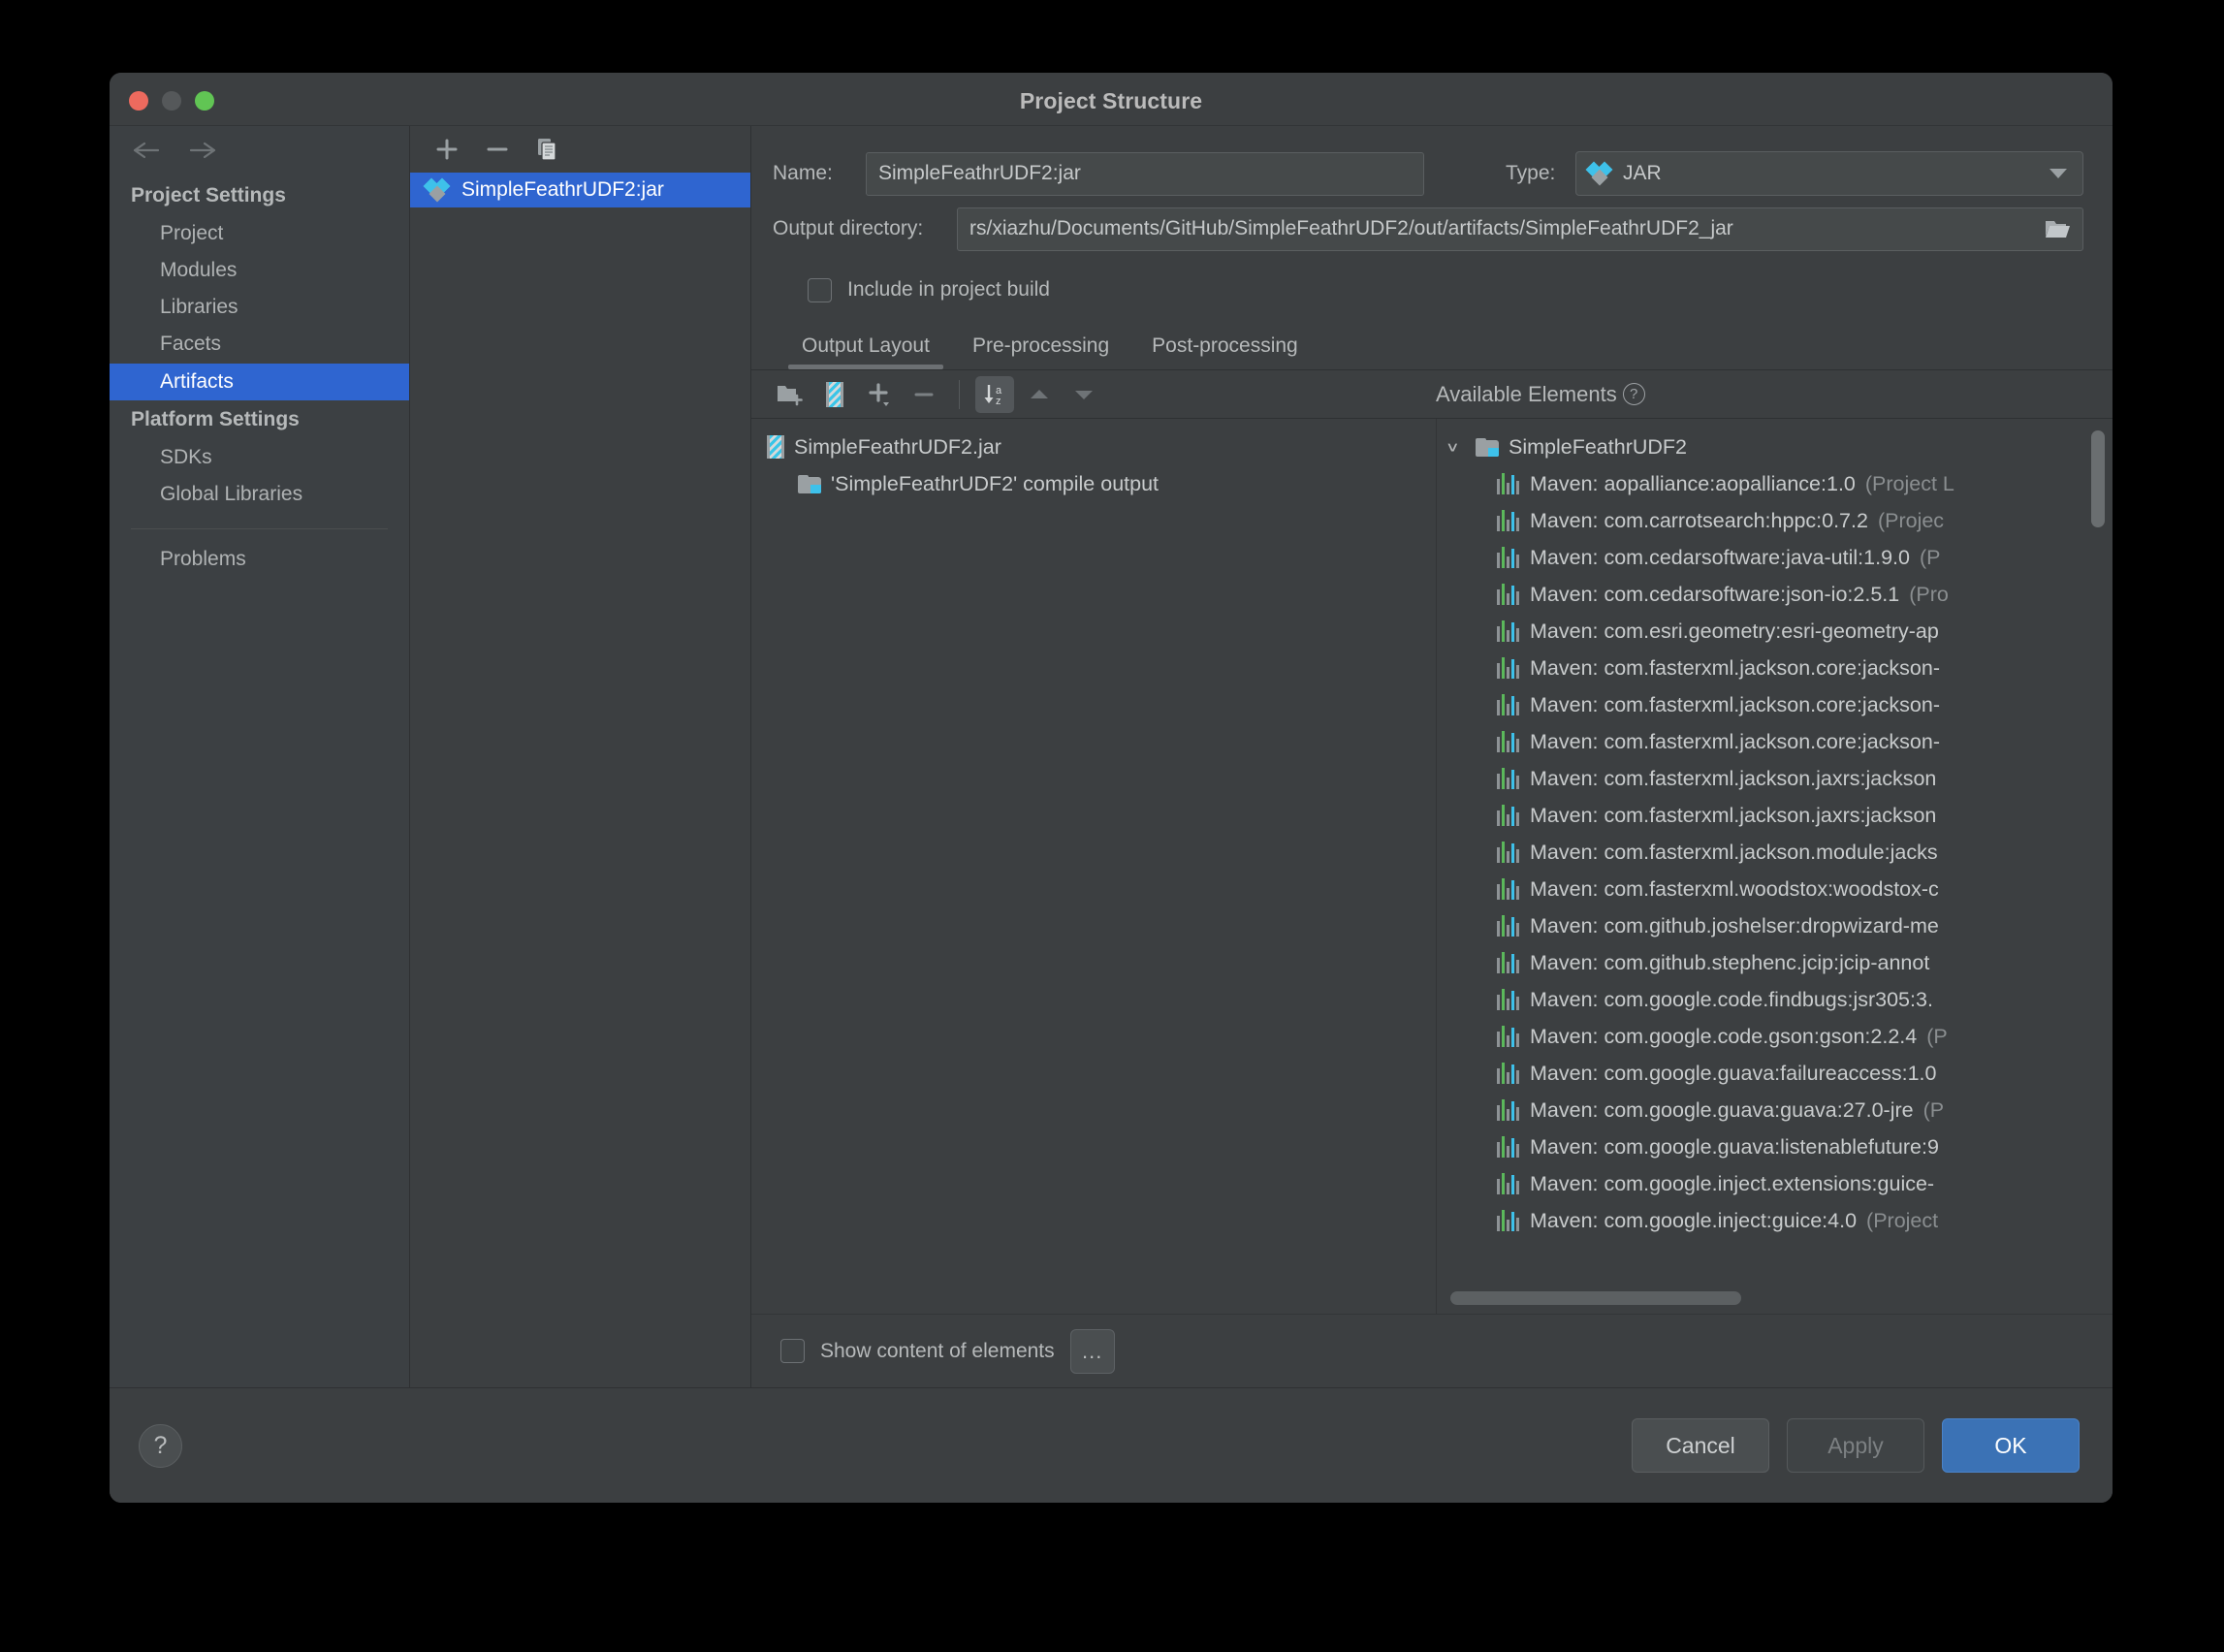  Describe the element at coordinates (948, 290) in the screenshot. I see `include-in-build-label: Include in project build` at that location.